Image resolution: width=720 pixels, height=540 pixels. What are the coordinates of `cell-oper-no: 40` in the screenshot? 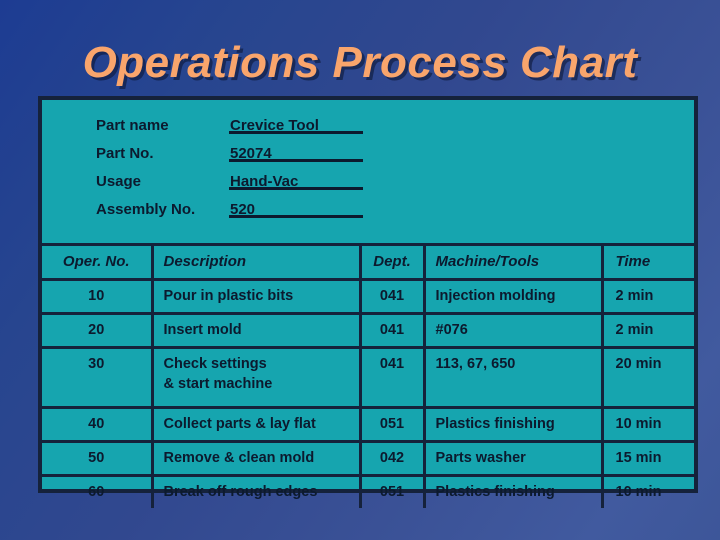 It's located at (97, 425).